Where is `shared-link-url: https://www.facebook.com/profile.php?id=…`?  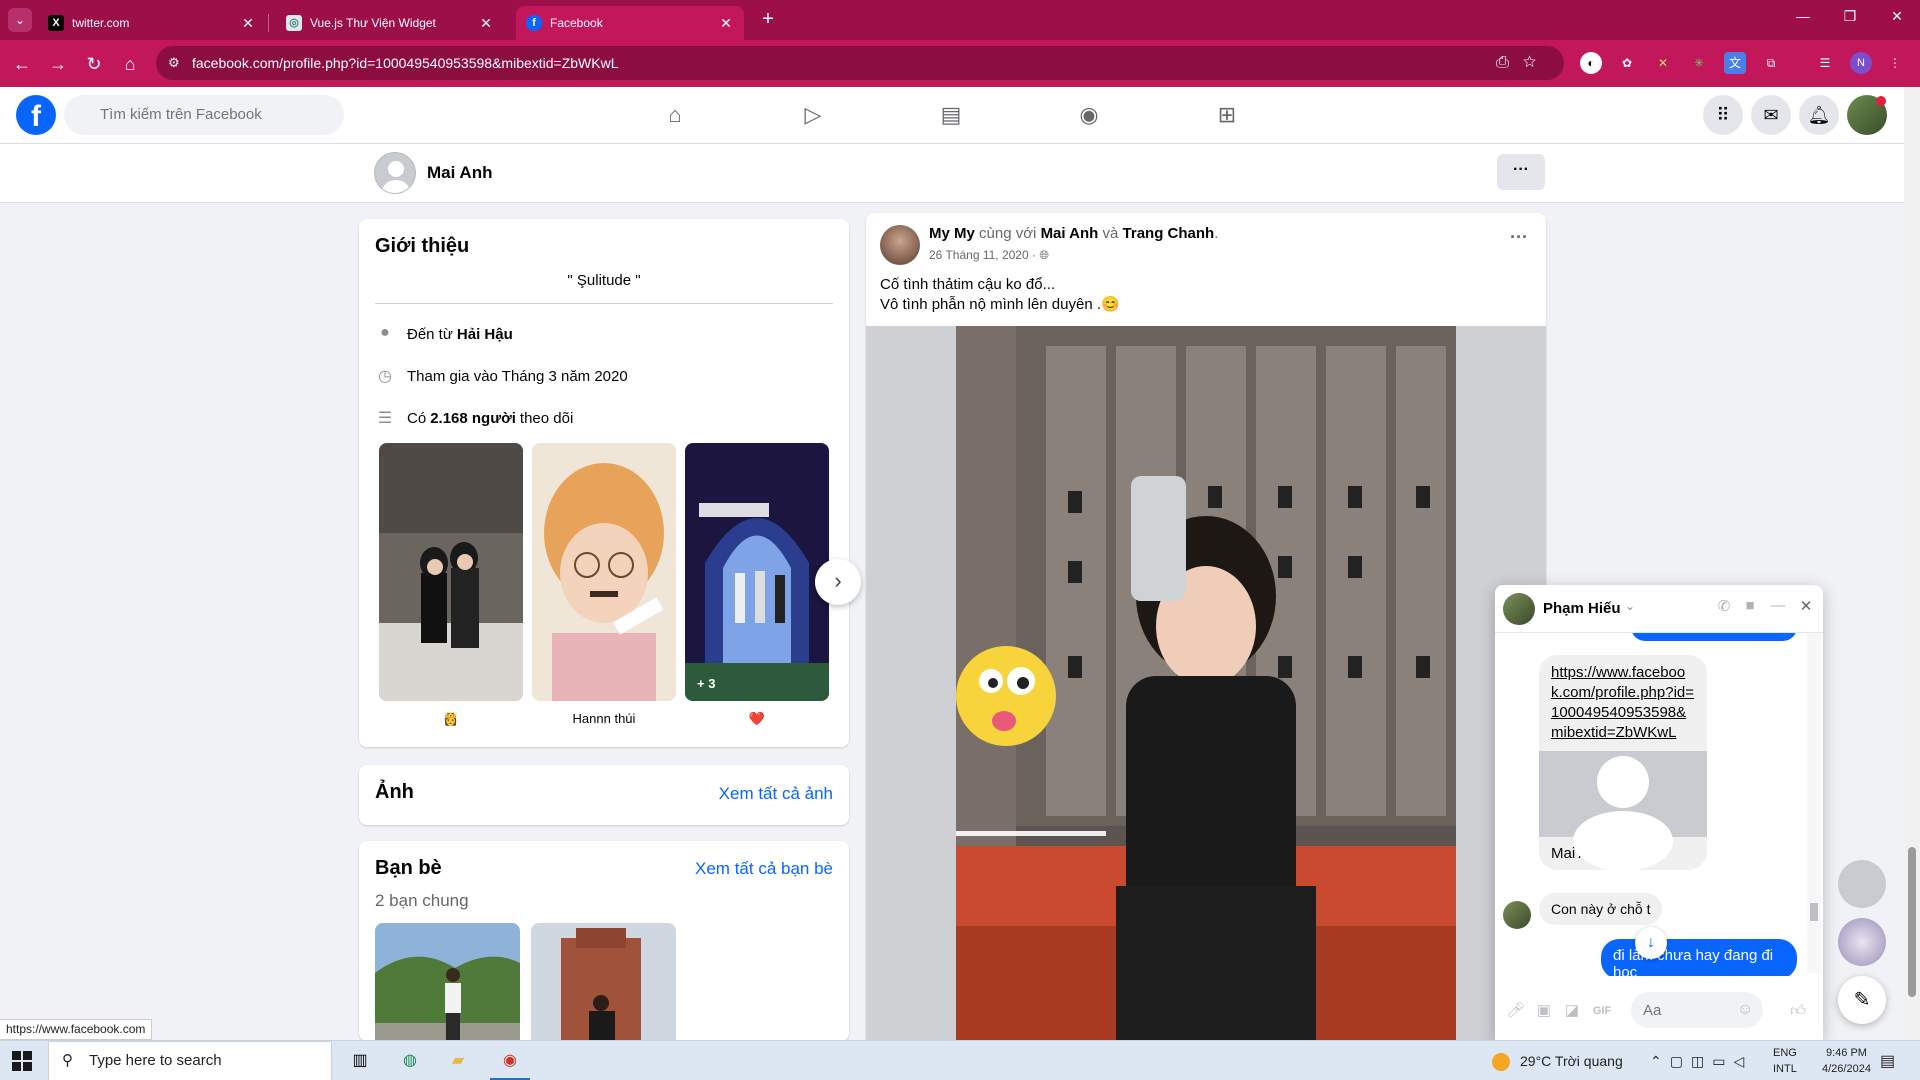 shared-link-url: https://www.facebook.com/profile.php?id=… is located at coordinates (1623, 703).